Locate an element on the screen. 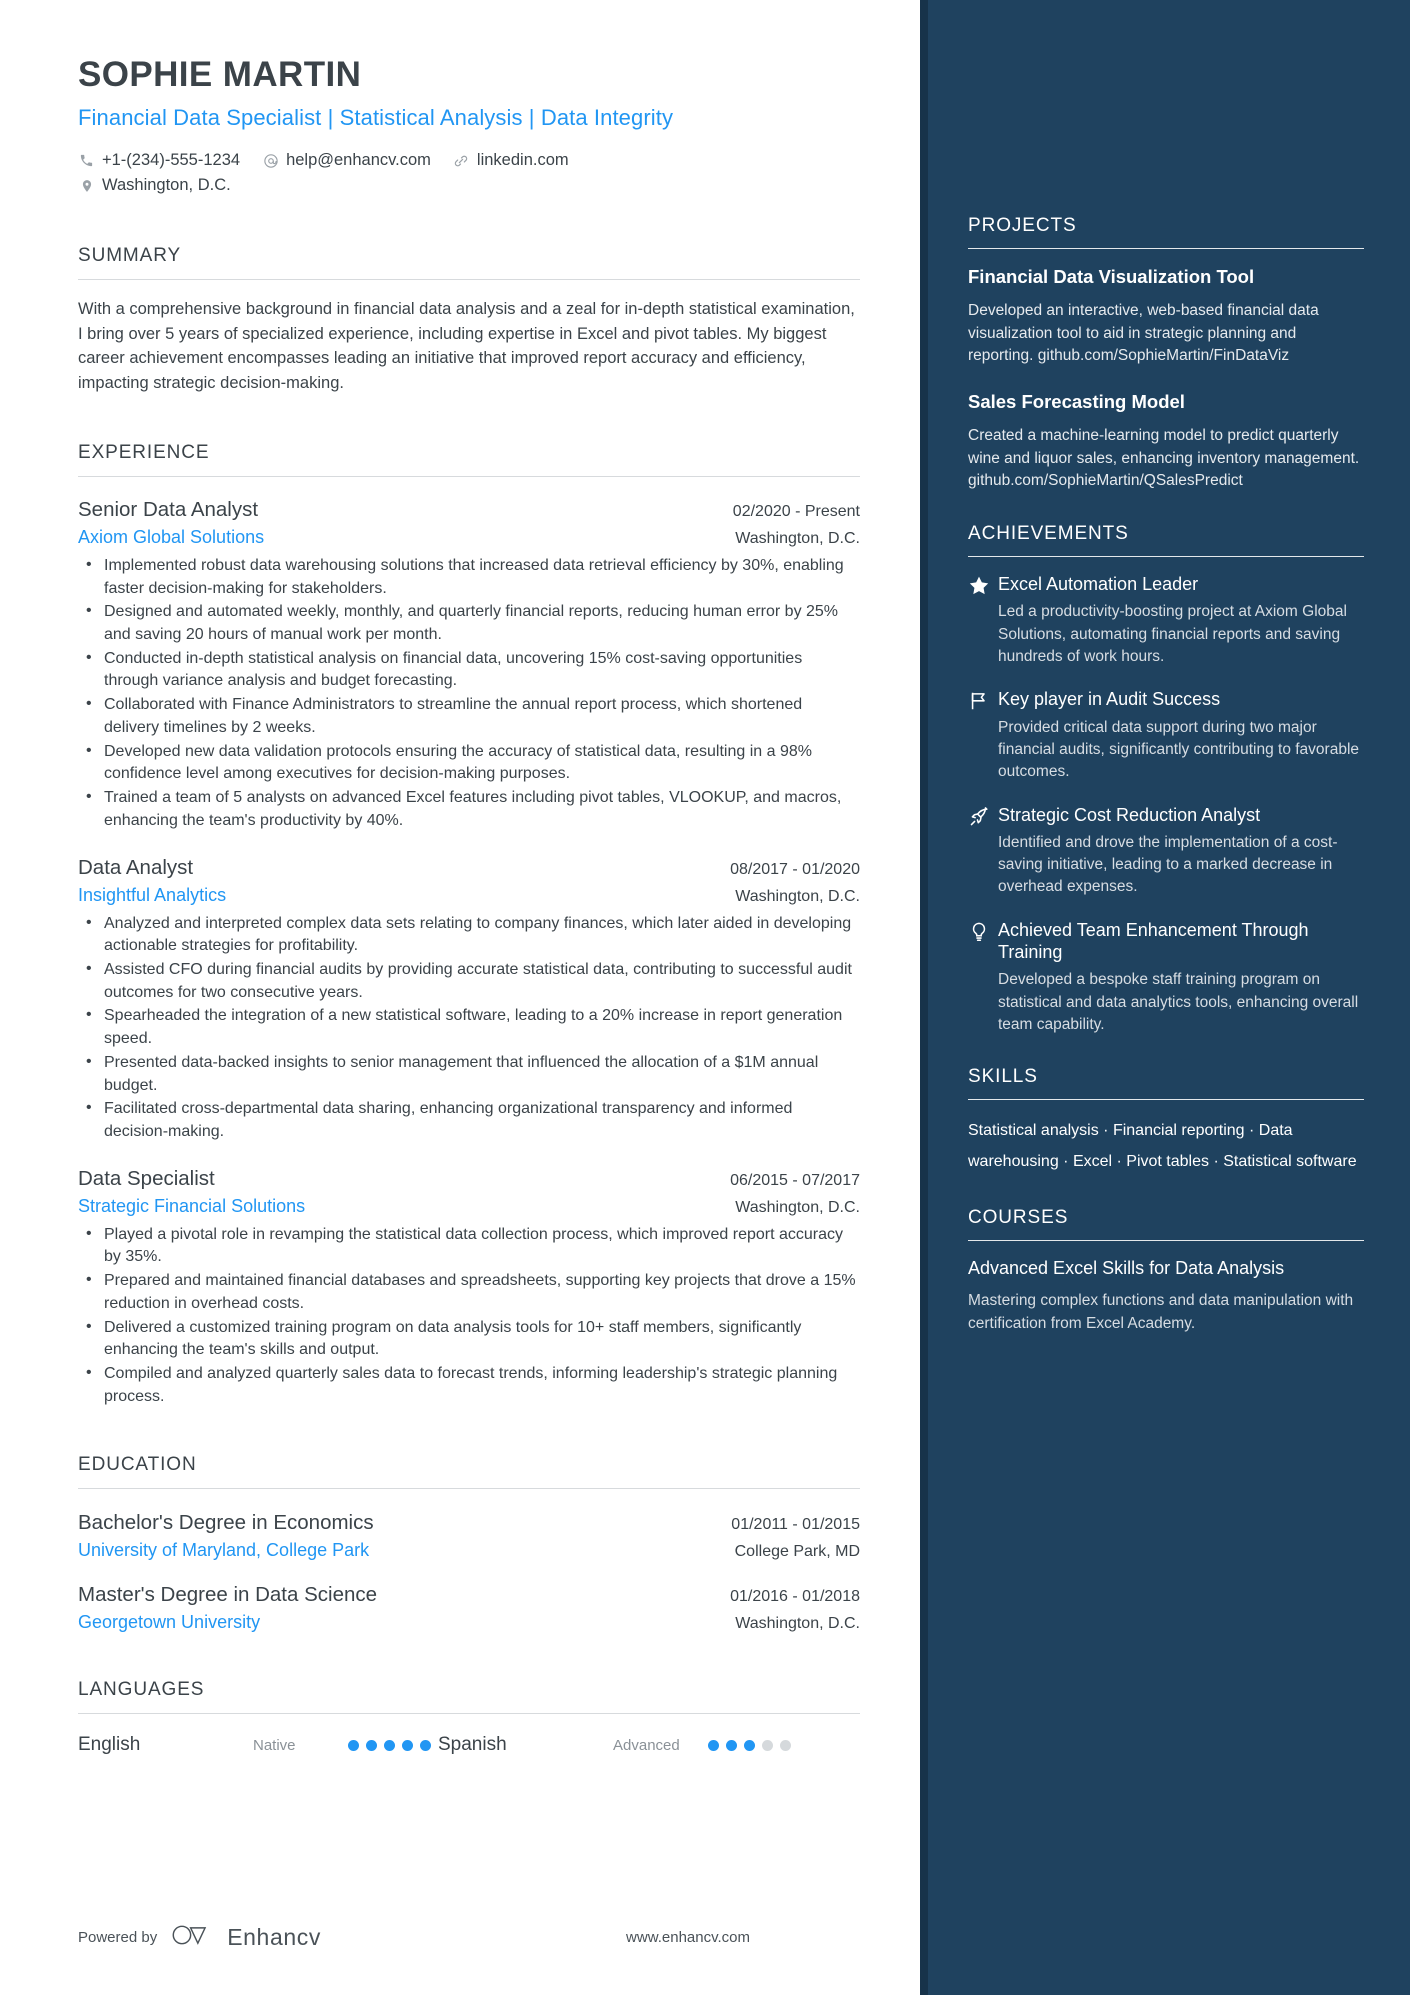  language-level: Advanced is located at coordinates (646, 1745).